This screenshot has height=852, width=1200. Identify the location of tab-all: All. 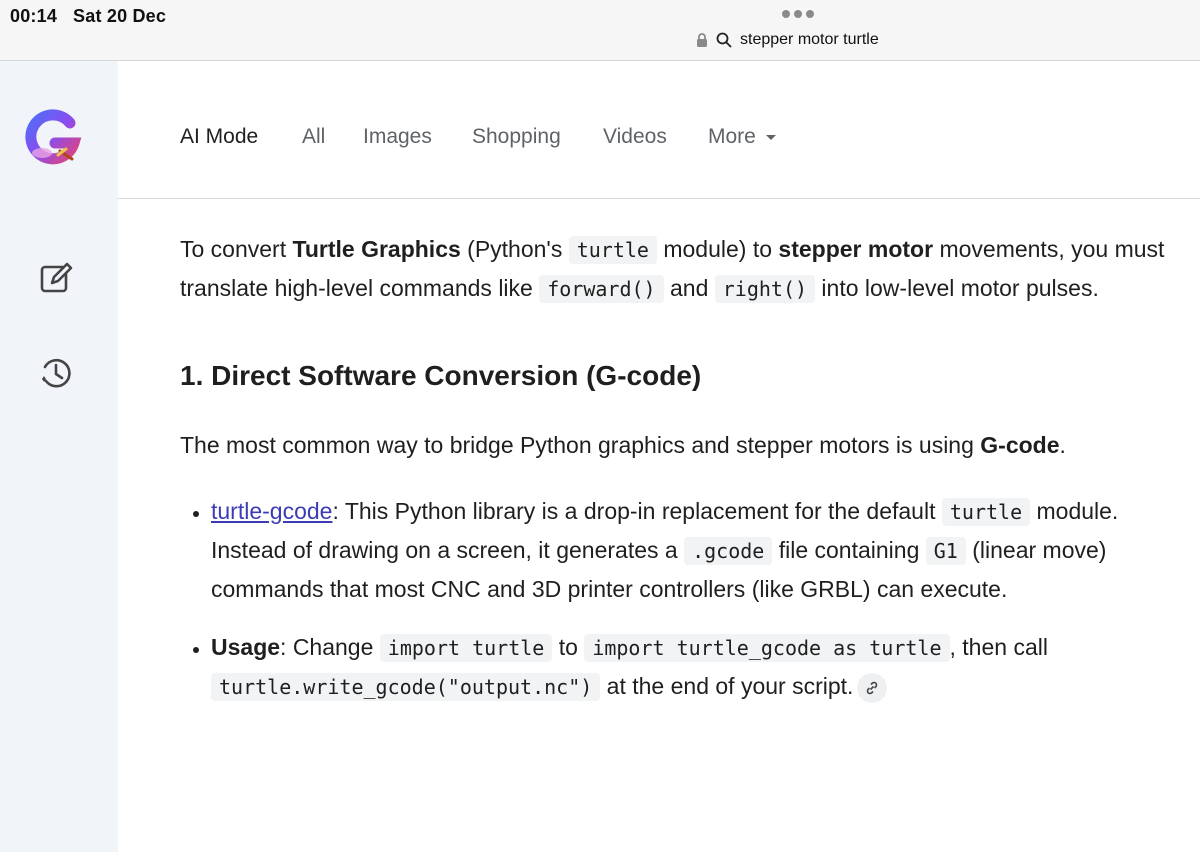
(313, 137).